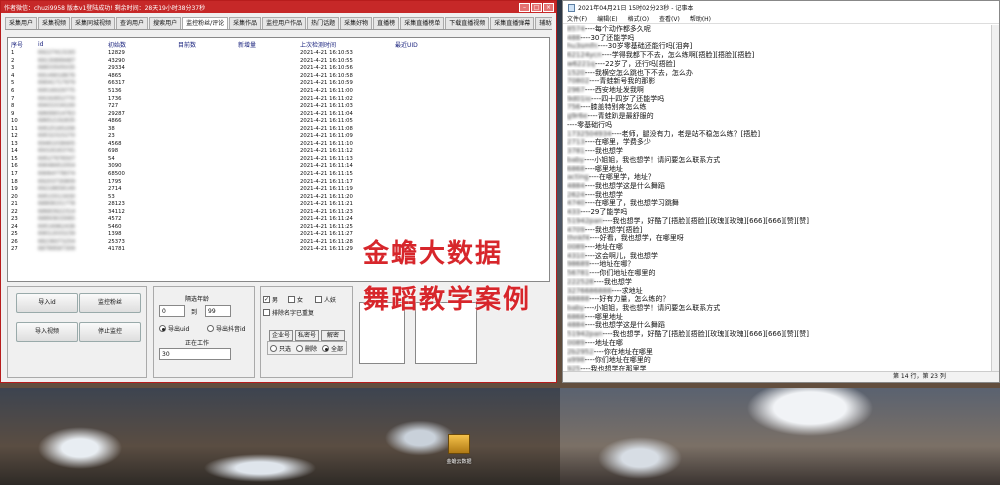 The image size is (1000, 485). Describe the element at coordinates (226, 328) in the screenshot. I see `export-douyin-radio: 导出抖音id` at that location.